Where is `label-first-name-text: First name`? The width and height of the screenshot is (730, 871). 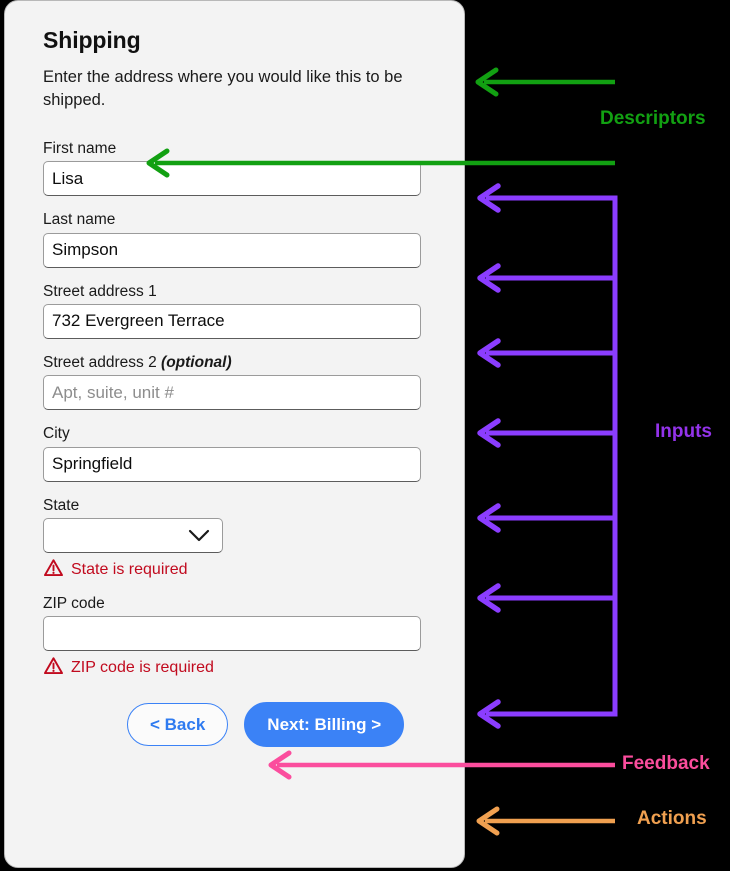
label-first-name-text: First name is located at coordinates (80, 148).